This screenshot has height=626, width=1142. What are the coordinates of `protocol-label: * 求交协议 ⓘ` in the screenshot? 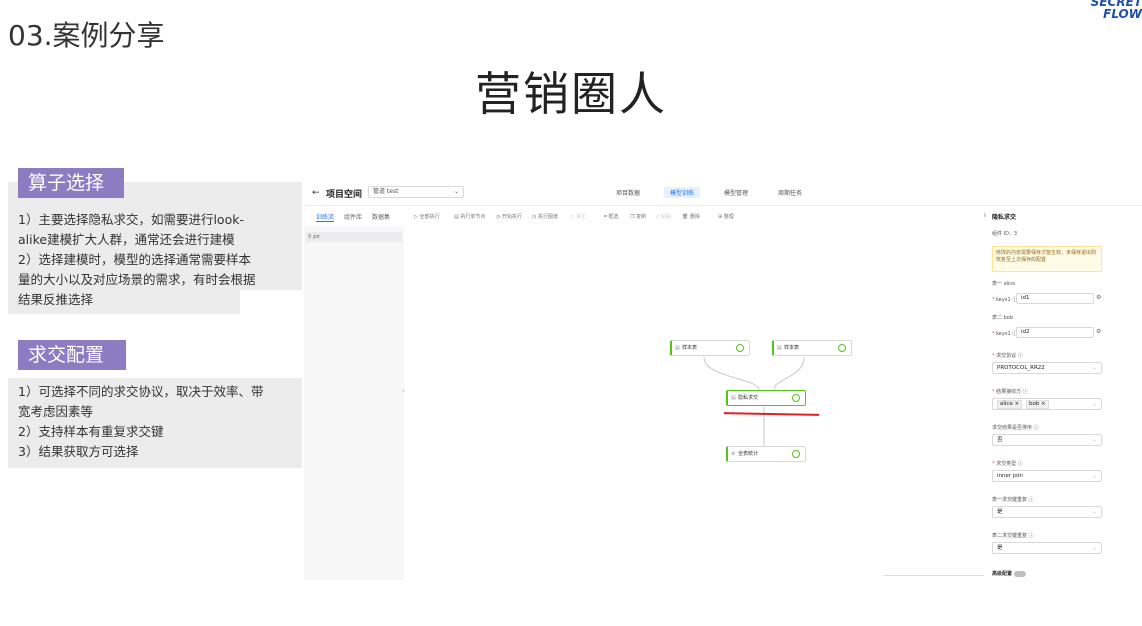 It's located at (1007, 356).